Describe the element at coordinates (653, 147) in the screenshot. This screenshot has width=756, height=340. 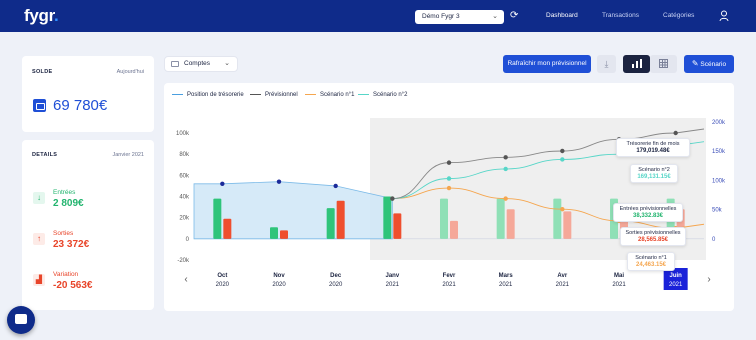
I see `tooltip-tresorerie: Trésorerie fin de mois 179,019.48€` at that location.